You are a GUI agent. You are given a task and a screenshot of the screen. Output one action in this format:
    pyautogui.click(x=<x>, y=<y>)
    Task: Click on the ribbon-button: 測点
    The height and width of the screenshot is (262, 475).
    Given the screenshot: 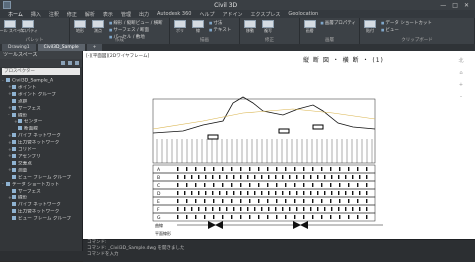 What is the action you would take?
    pyautogui.click(x=98, y=27)
    